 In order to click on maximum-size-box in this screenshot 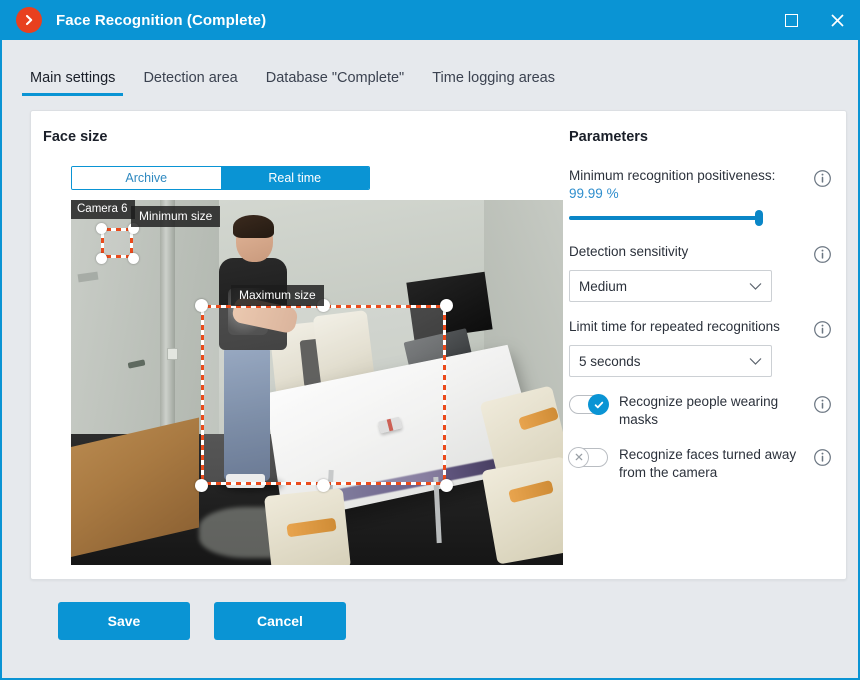, I will do `click(323, 395)`.